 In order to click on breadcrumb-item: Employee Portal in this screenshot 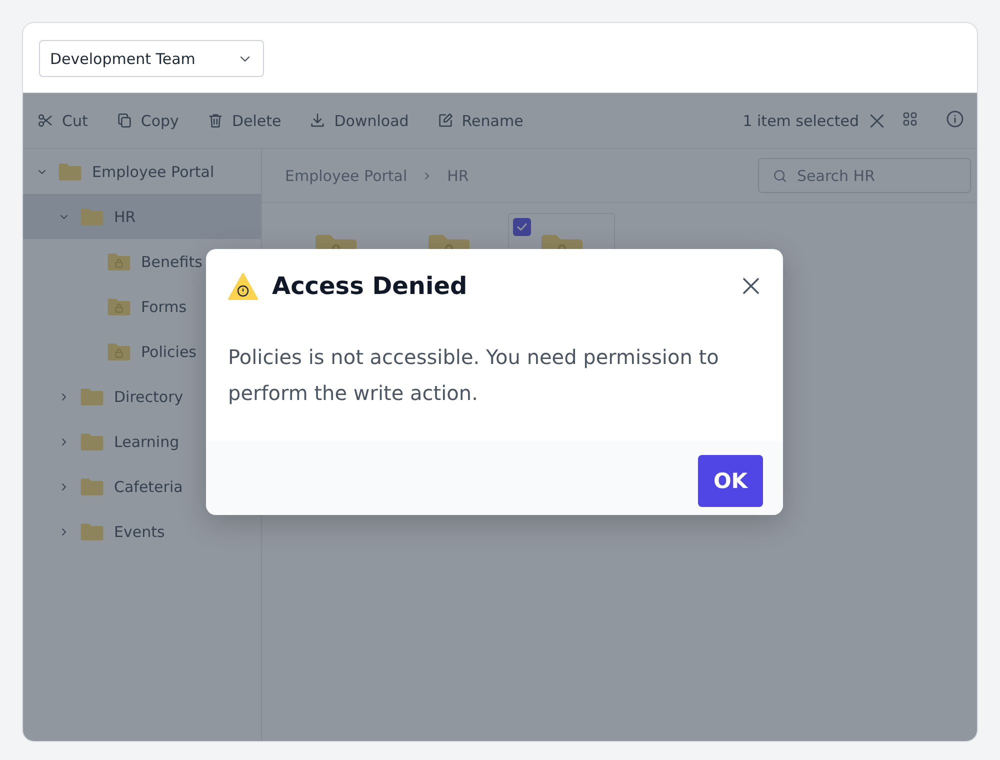, I will do `click(346, 175)`.